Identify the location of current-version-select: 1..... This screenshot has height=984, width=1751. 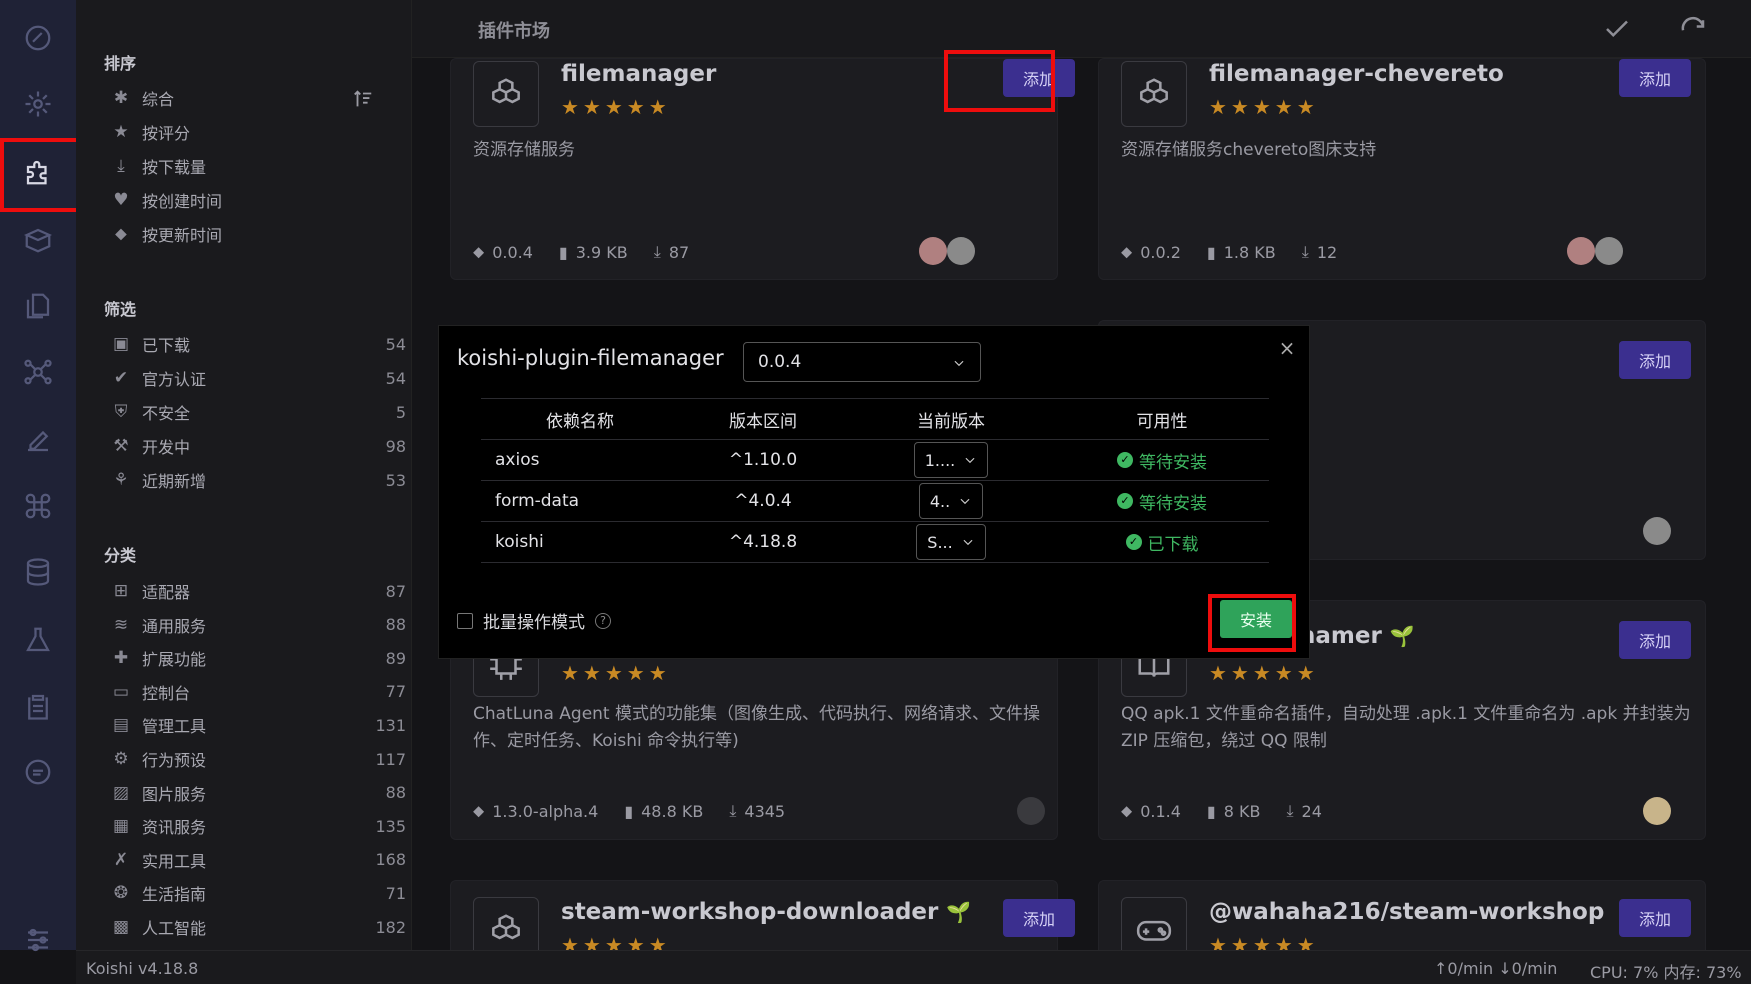
(951, 460).